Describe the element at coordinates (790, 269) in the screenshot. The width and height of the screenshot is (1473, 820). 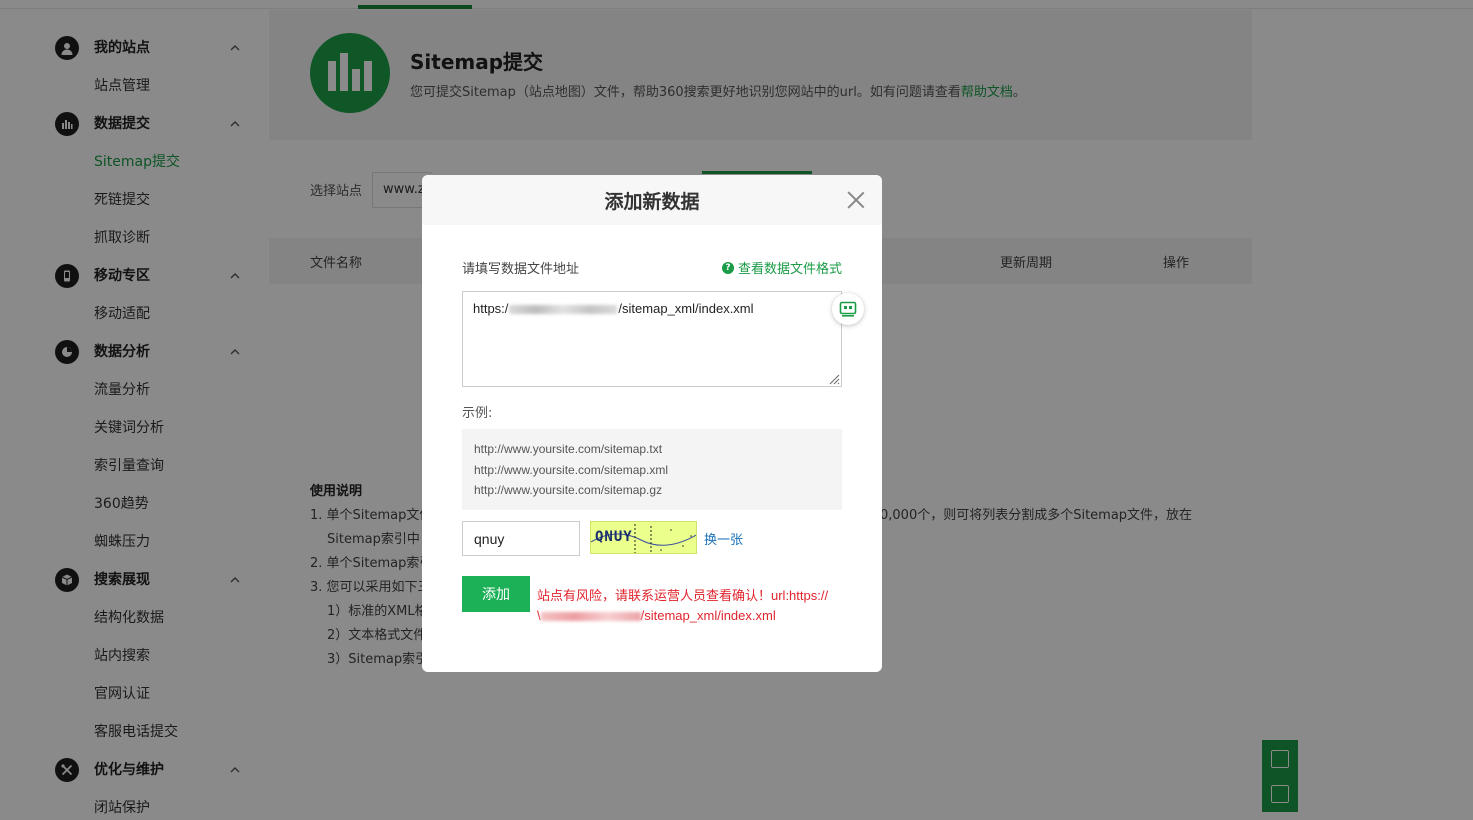
I see `view-format-link-label: 查看数据文件格式` at that location.